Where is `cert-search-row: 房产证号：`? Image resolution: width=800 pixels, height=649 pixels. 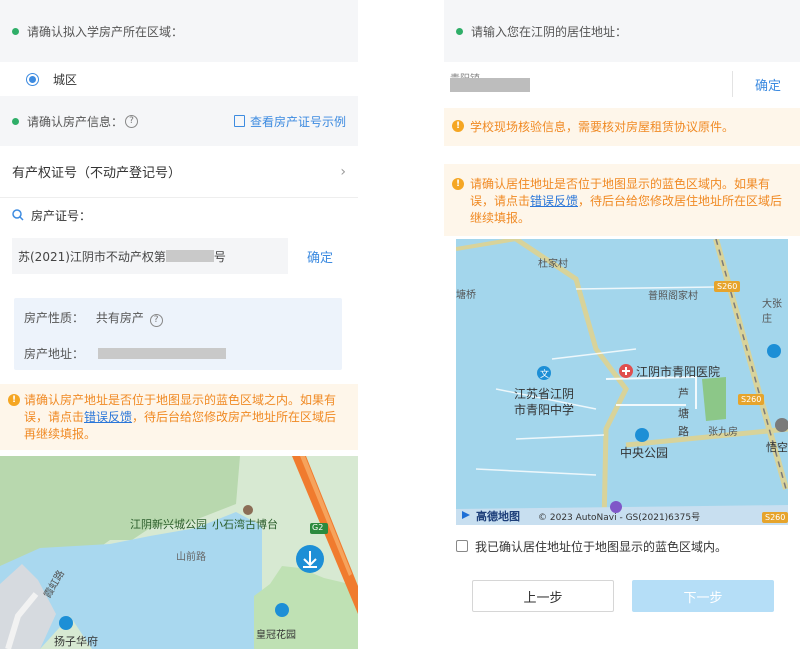
cert-search-row: 房产证号： is located at coordinates (179, 215).